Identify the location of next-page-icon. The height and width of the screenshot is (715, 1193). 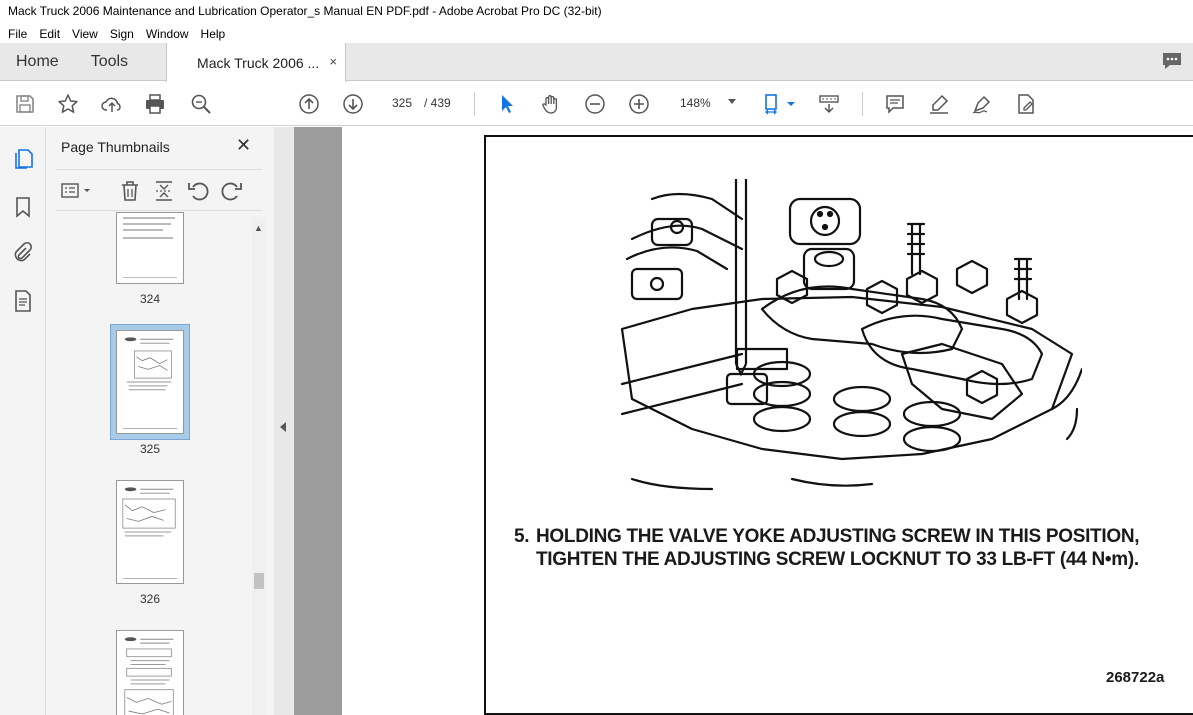
(353, 104).